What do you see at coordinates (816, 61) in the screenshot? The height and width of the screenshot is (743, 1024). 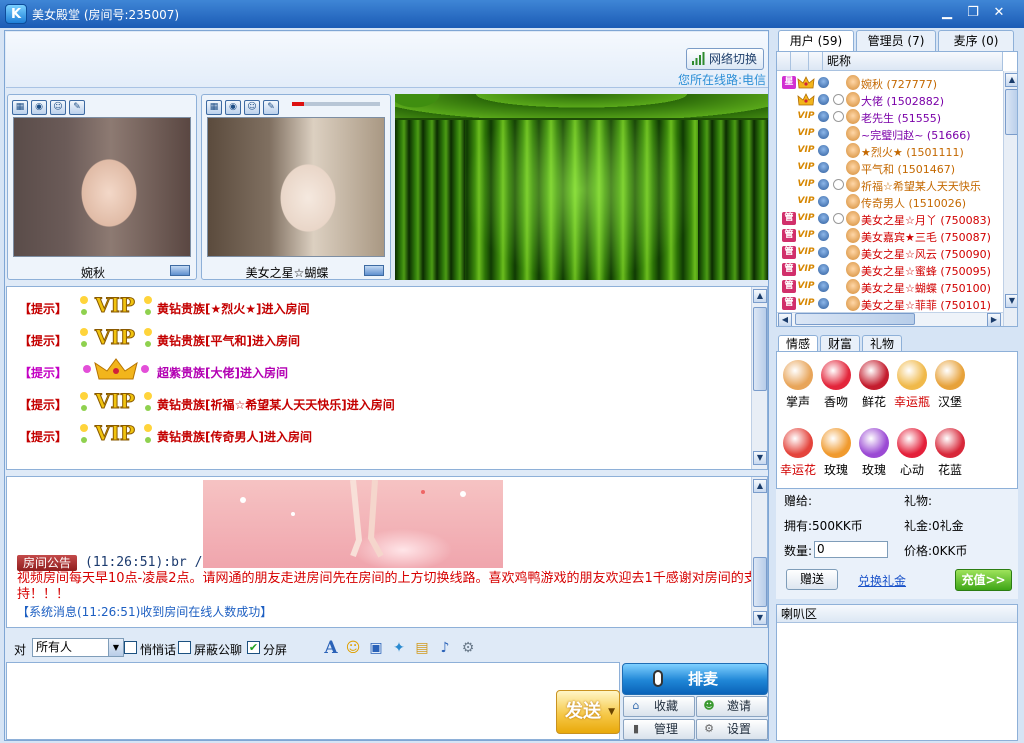 I see `column-cam` at bounding box center [816, 61].